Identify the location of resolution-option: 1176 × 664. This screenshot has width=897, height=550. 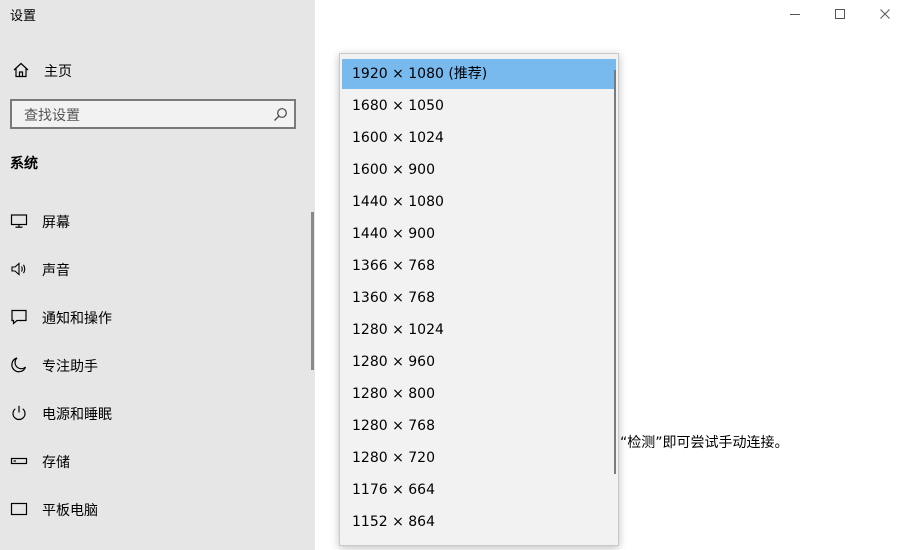
(479, 490).